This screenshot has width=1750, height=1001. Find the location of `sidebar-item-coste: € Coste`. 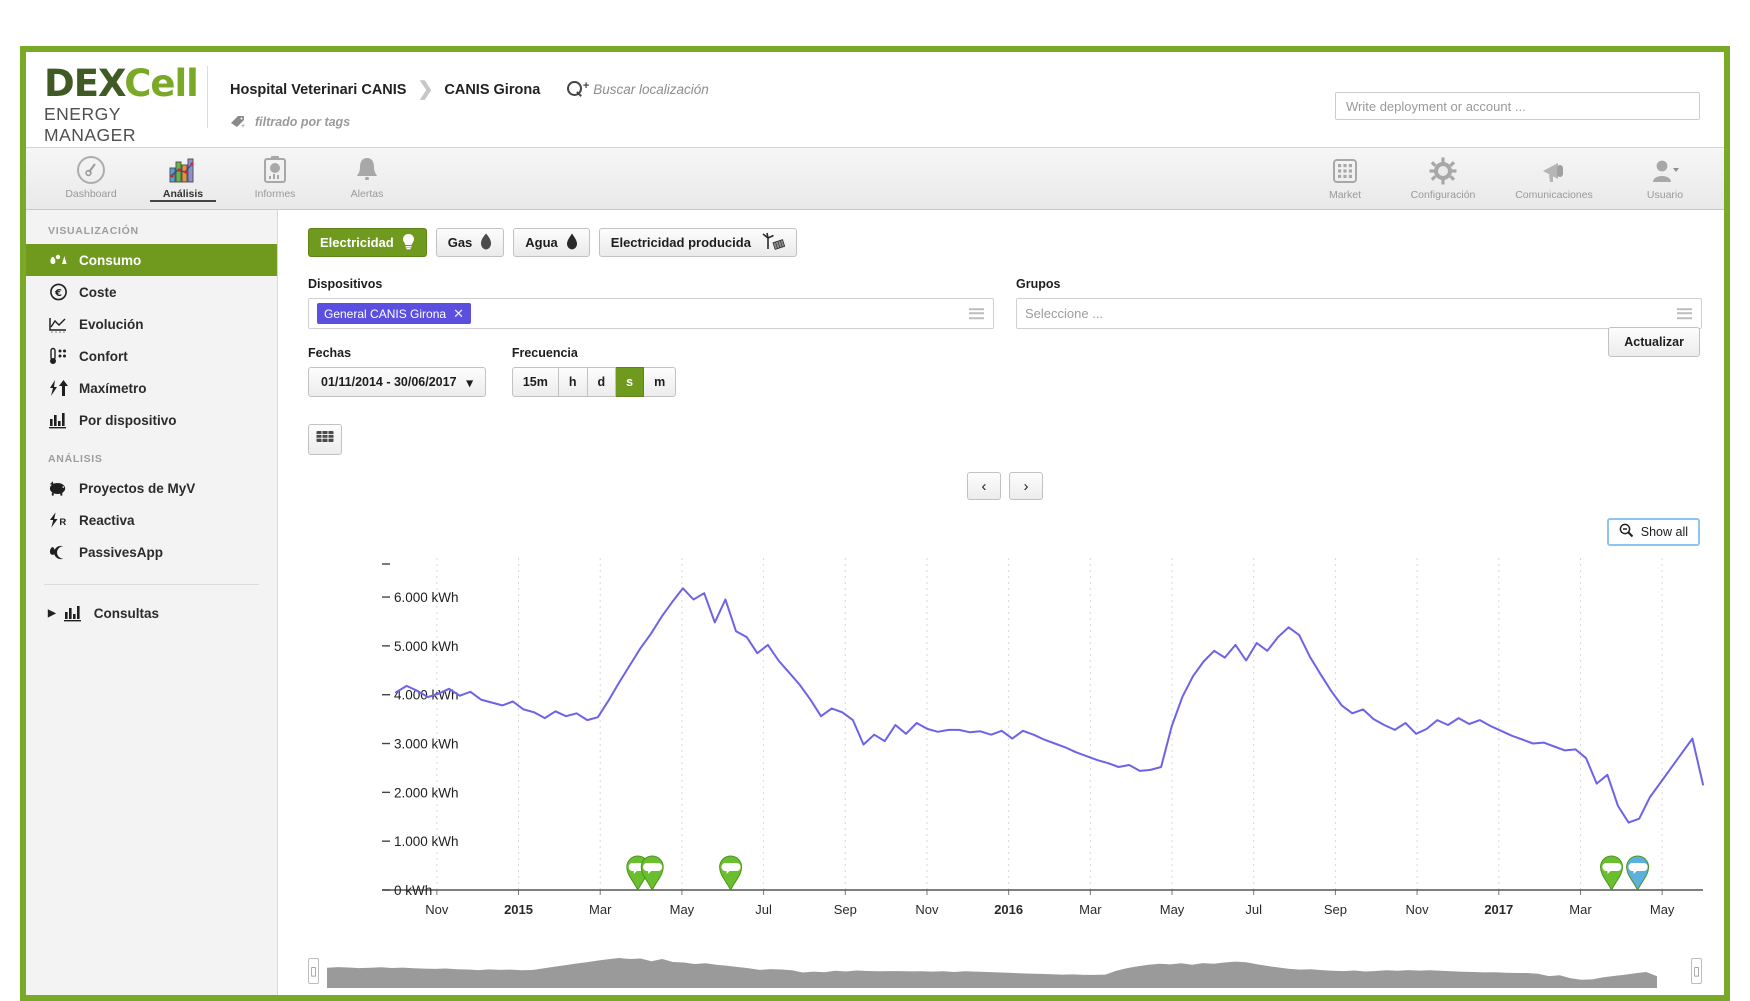

sidebar-item-coste: € Coste is located at coordinates (151, 292).